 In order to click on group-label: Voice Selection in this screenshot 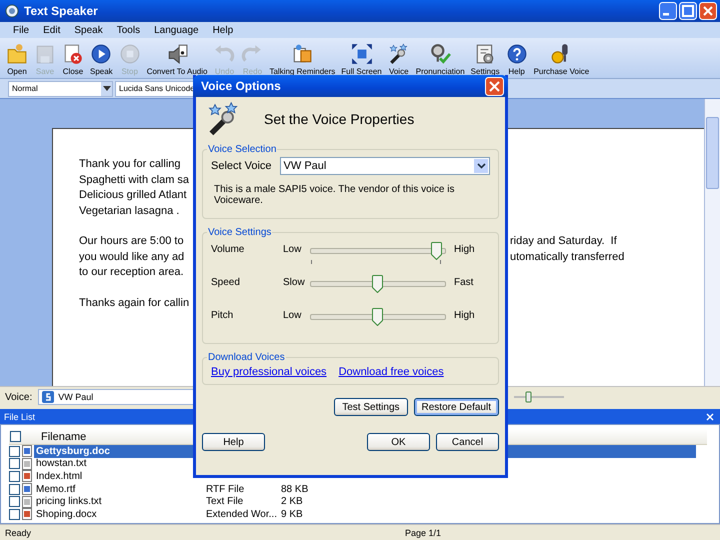, I will do `click(242, 149)`.